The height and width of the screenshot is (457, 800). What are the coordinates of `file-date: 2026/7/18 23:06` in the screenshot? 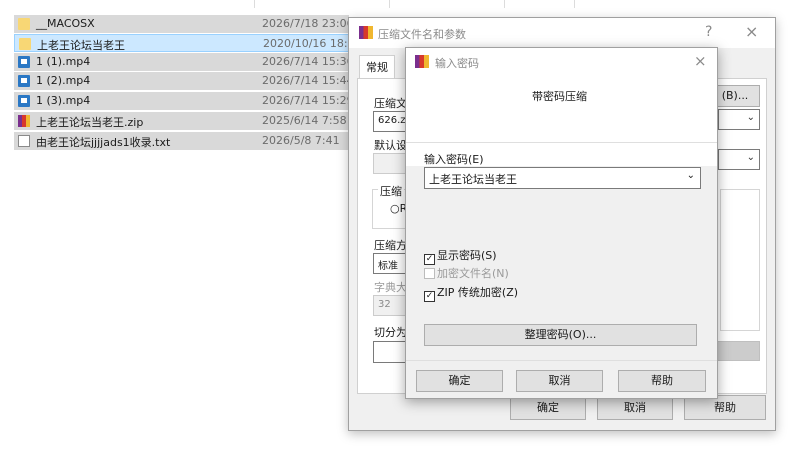 It's located at (308, 23).